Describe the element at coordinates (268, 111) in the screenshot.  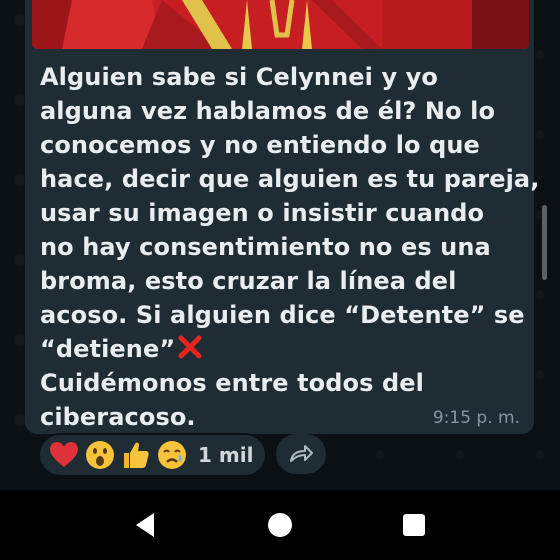
I see `message-line: alguna vez hablamos de él? No lo` at that location.